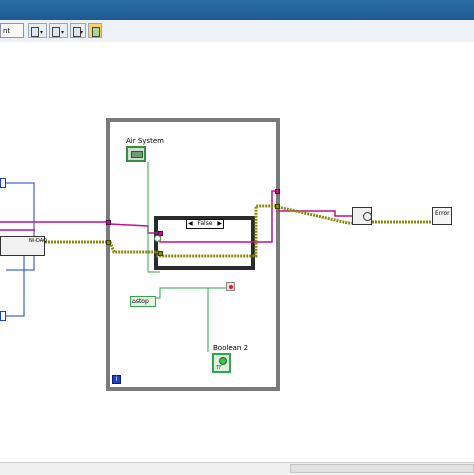 The width and height of the screenshot is (474, 475). I want to click on cluster-icon, so click(137, 154).